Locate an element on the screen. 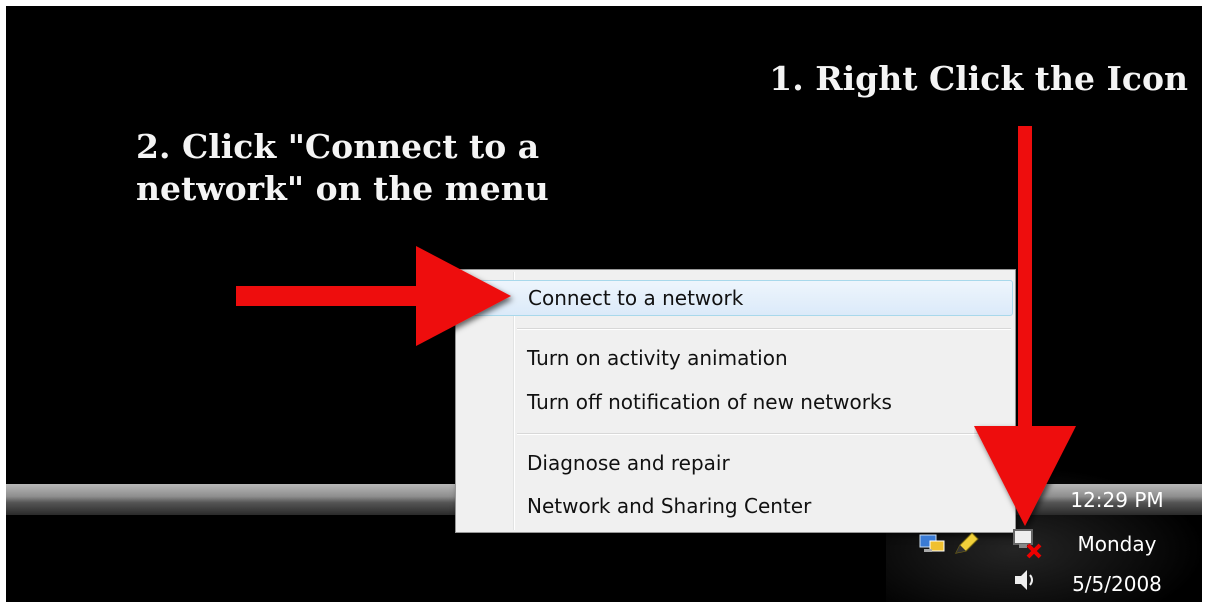 The width and height of the screenshot is (1207, 607). menu-item-notification-new-networks: Turn off notification of new networks is located at coordinates (735, 402).